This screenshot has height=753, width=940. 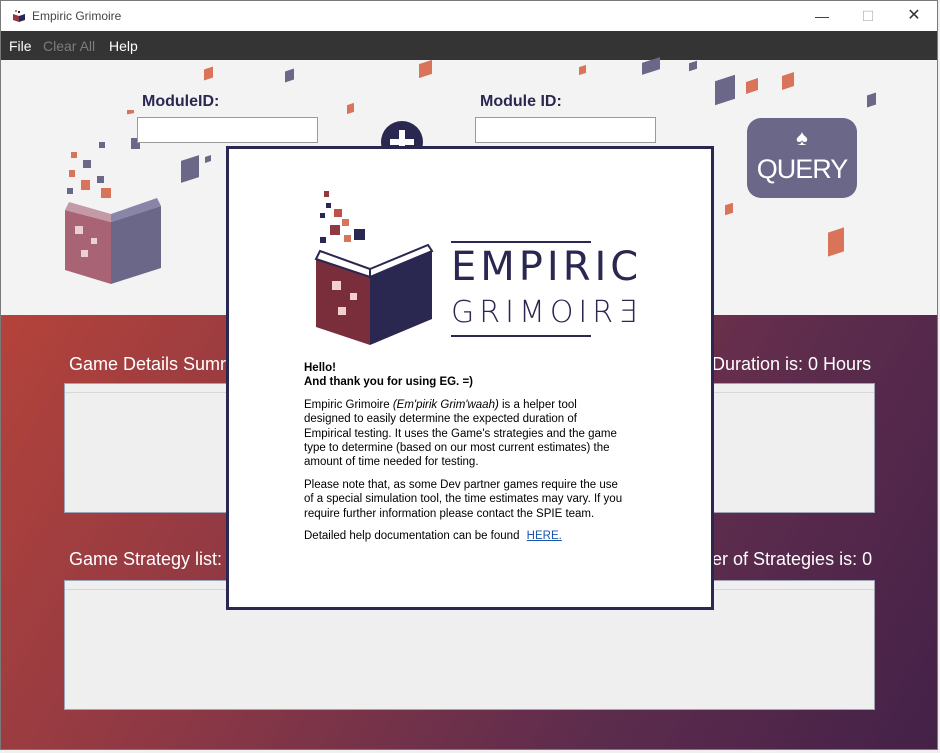 What do you see at coordinates (19, 16) in the screenshot?
I see `app-logo-icon` at bounding box center [19, 16].